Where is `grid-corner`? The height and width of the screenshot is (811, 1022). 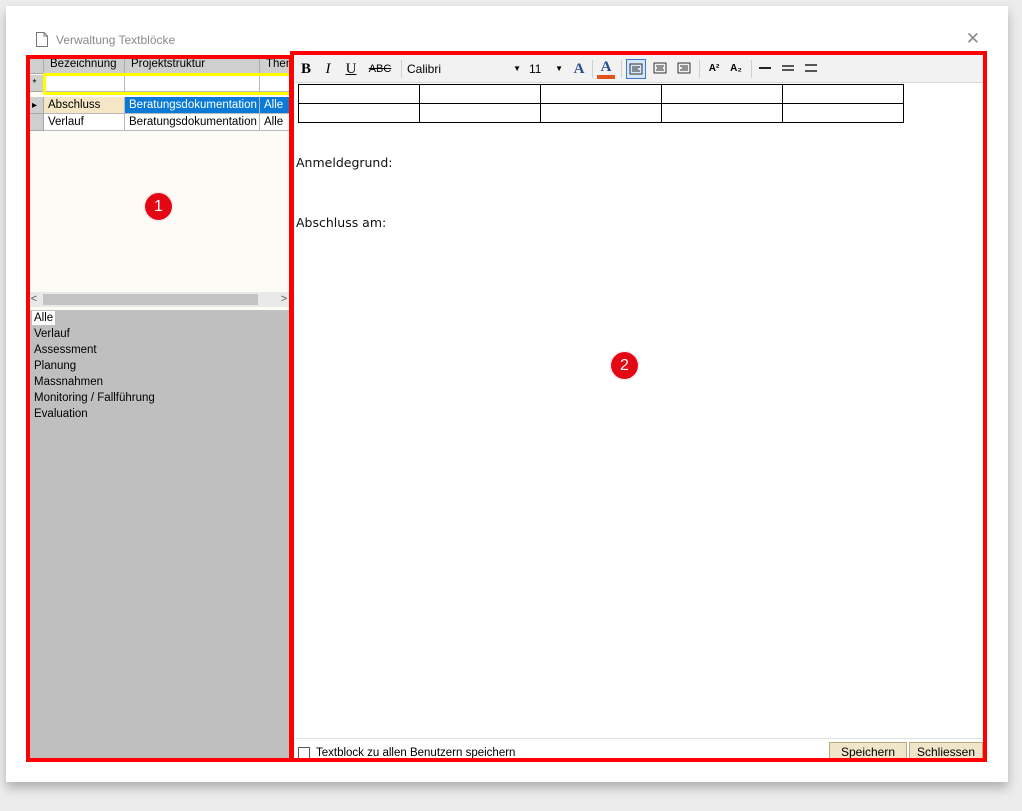
grid-corner is located at coordinates (35, 64).